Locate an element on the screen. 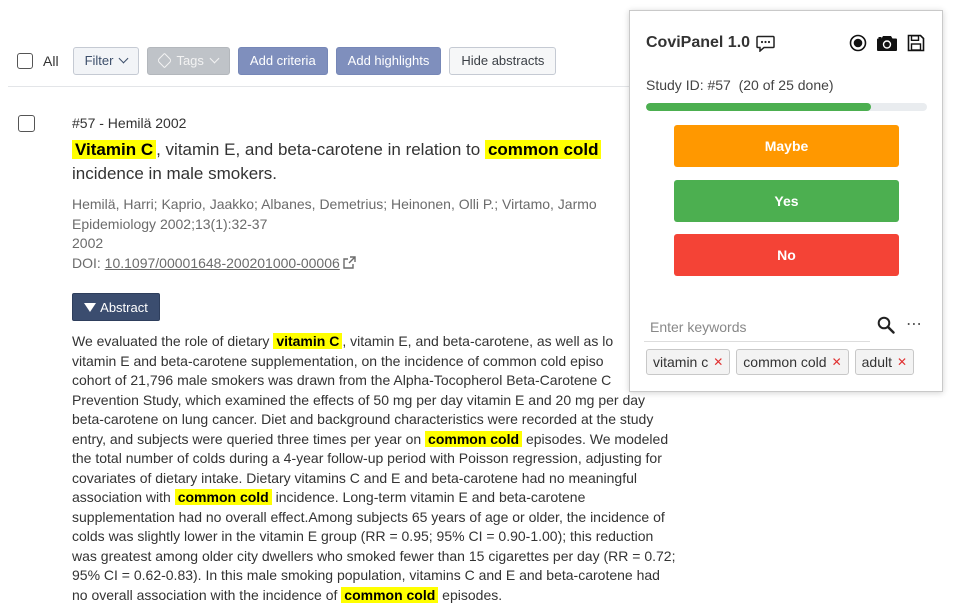 Image resolution: width=955 pixels, height=616 pixels. hide-abstracts-button: Hide abstracts is located at coordinates (503, 60).